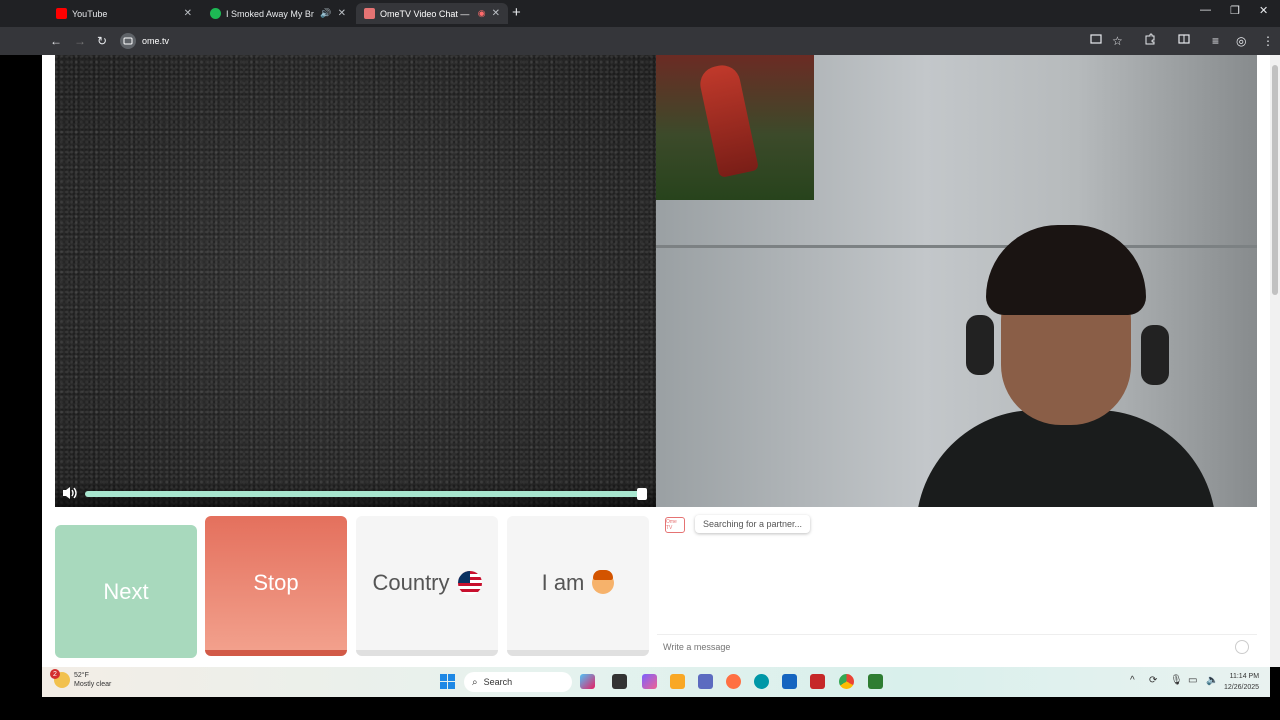  What do you see at coordinates (1150, 41) in the screenshot?
I see `extensions-icon` at bounding box center [1150, 41].